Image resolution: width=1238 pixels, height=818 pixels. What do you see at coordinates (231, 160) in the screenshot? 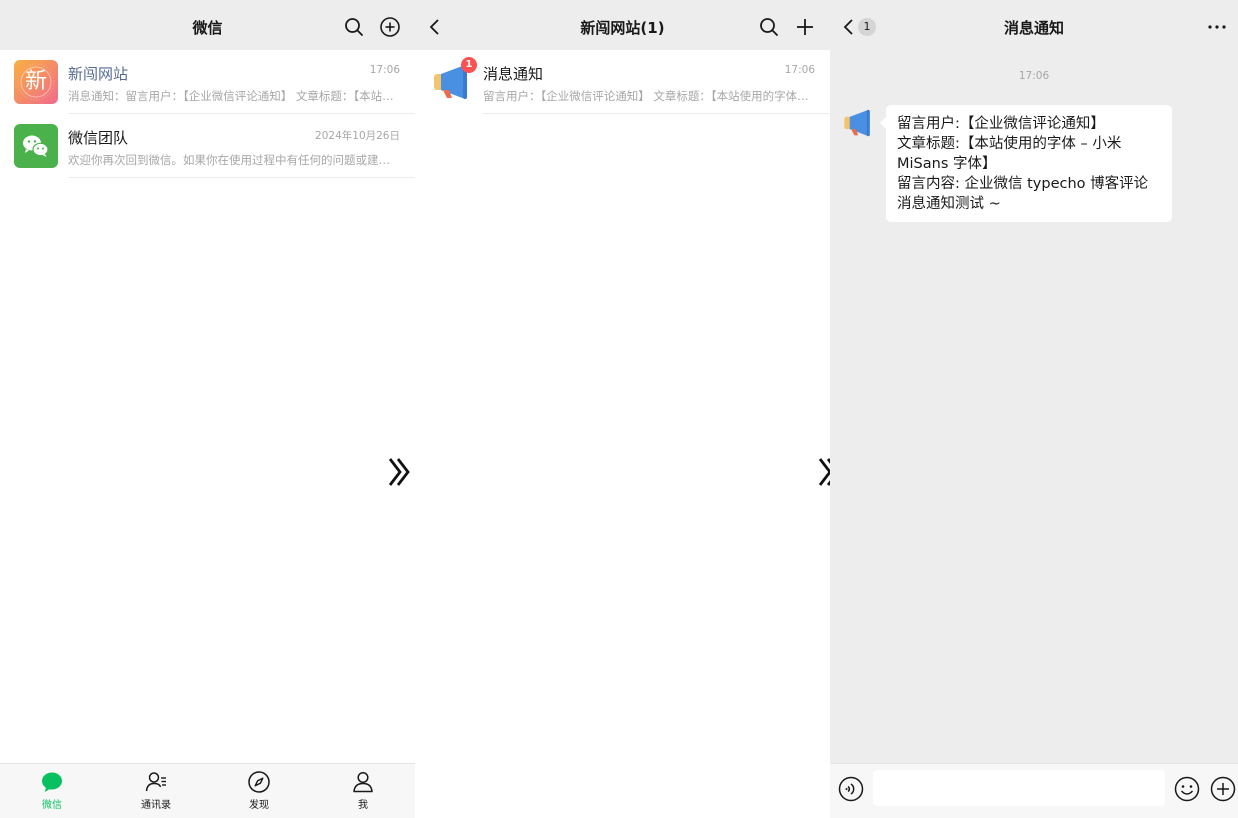
I see `chat-preview: 欢迎你再次回到微信。如果你在使用过程中有任何的问题或建议，记得给我发信息反馈哦。` at bounding box center [231, 160].